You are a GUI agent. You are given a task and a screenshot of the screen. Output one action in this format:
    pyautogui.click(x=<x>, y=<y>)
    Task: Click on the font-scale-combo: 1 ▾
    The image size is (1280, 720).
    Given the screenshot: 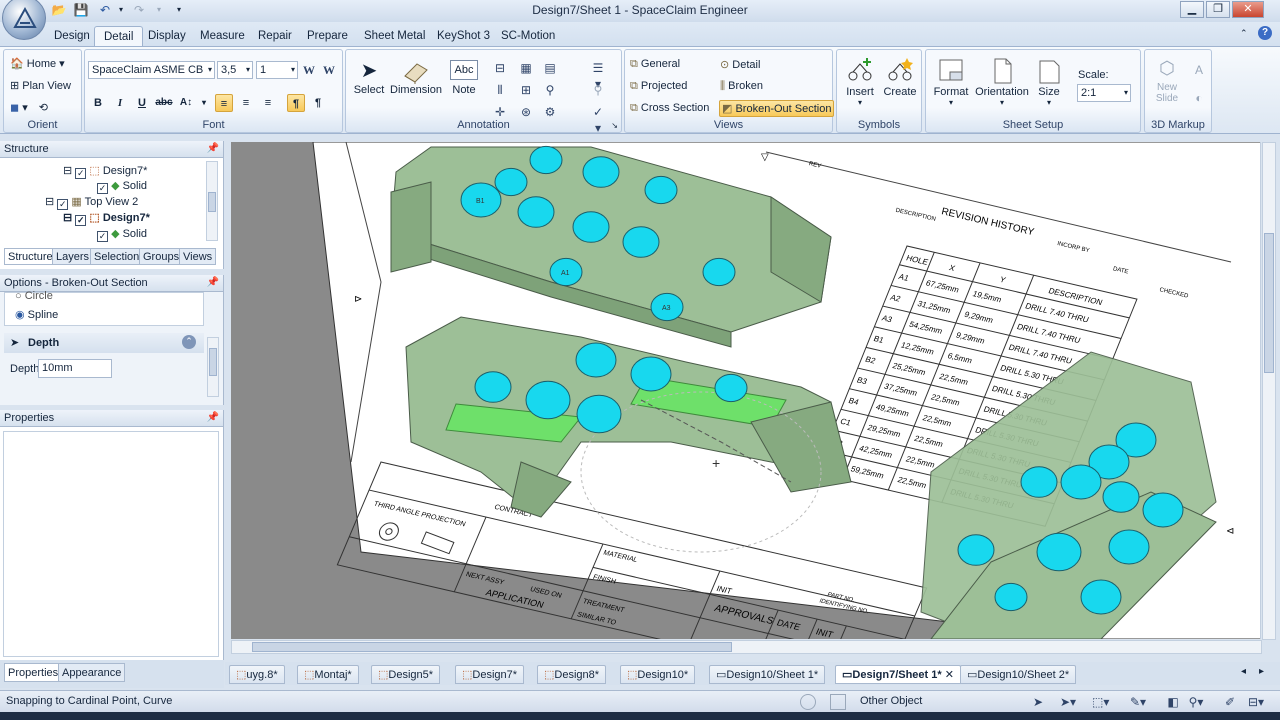 What is the action you would take?
    pyautogui.click(x=277, y=70)
    